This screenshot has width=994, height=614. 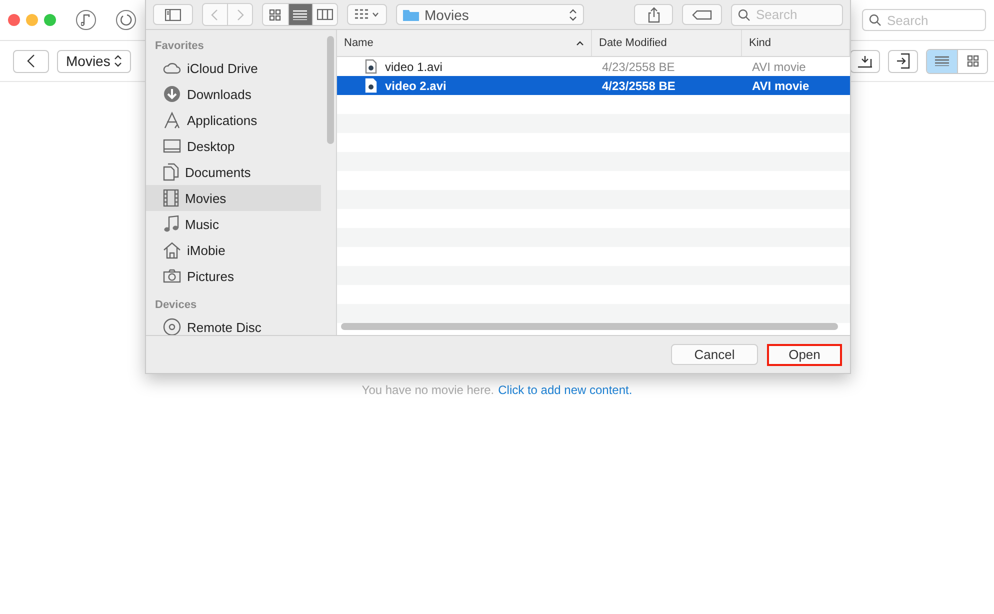 I want to click on columns-view-button, so click(x=324, y=14).